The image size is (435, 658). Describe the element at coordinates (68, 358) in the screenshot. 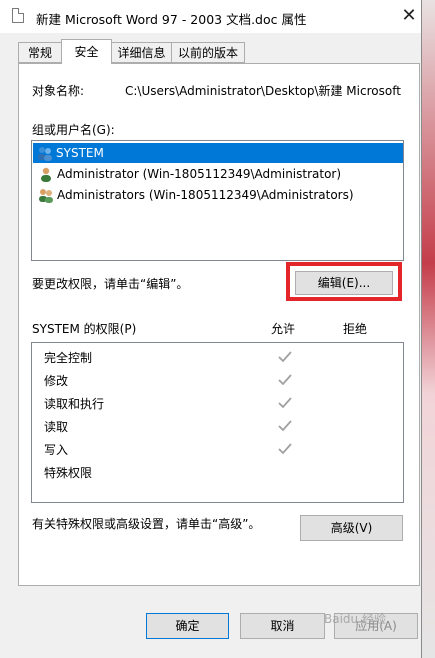

I see `permission-name: 完全控制` at that location.